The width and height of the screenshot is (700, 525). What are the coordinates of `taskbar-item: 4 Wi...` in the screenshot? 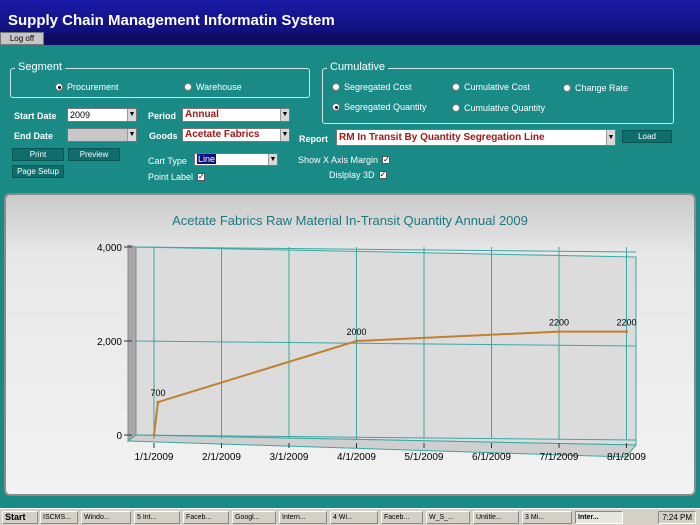 It's located at (354, 517).